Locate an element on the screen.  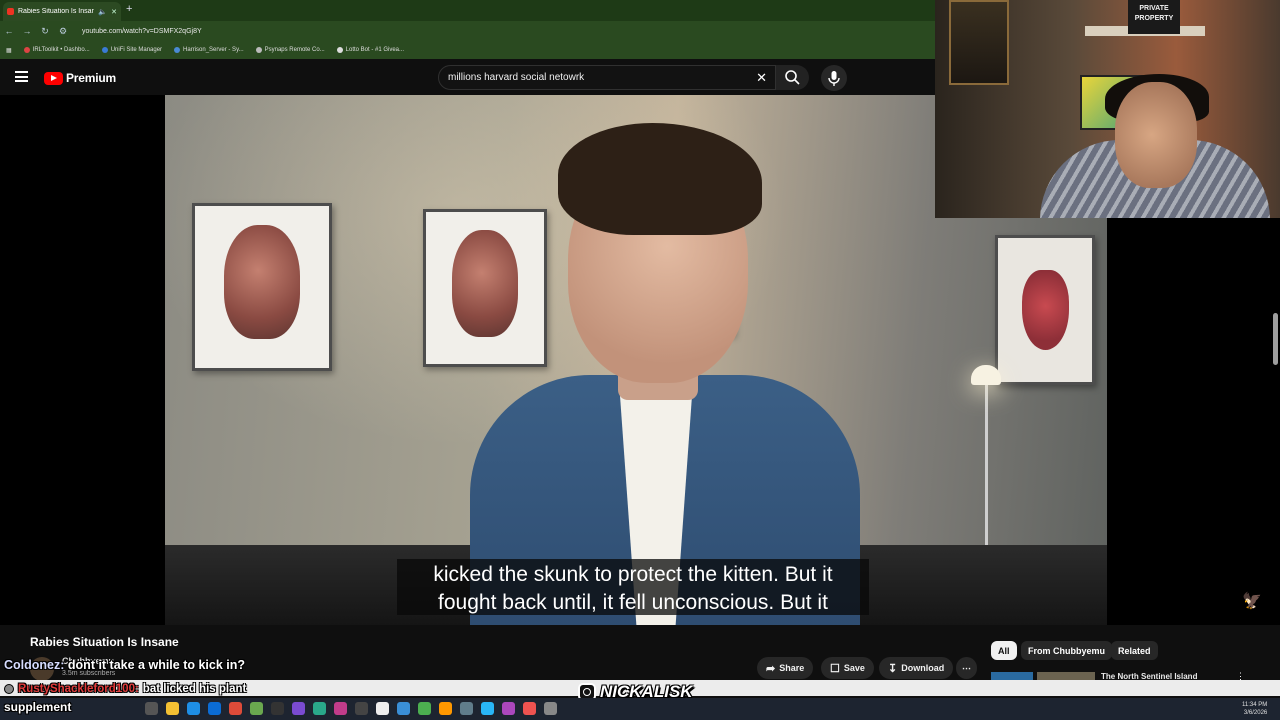
chat-continuation: supplement is located at coordinates (38, 707).